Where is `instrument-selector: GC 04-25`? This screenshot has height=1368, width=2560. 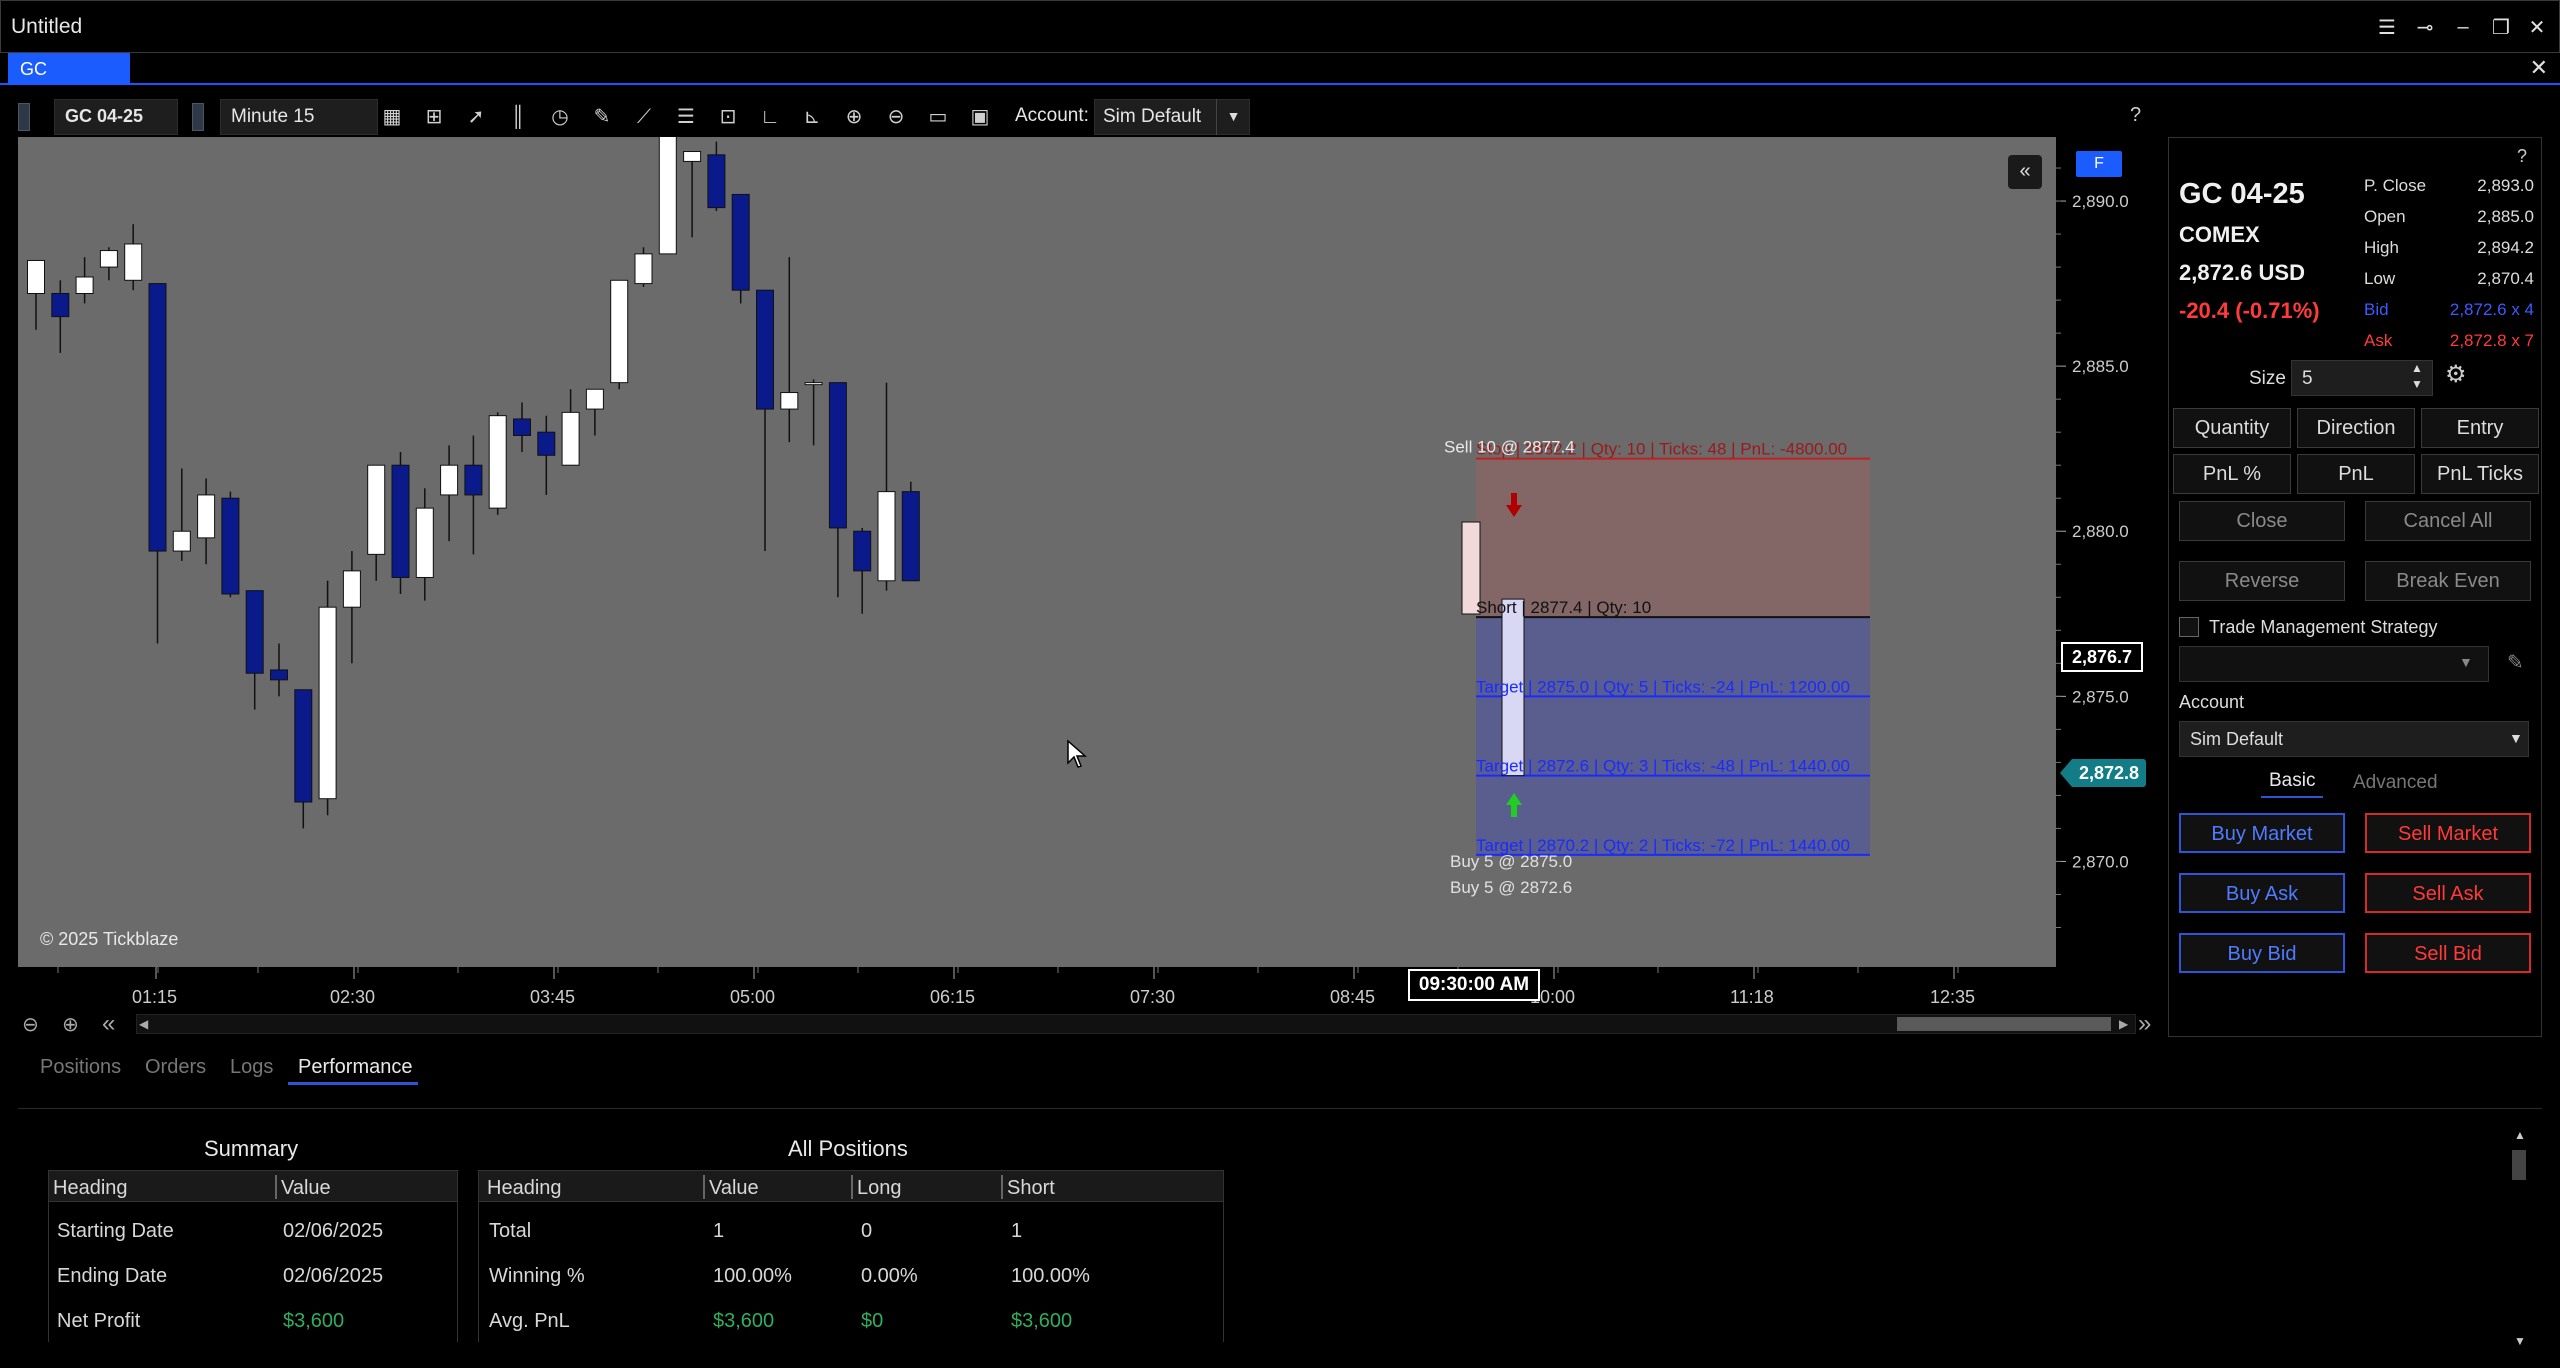
instrument-selector: GC 04-25 is located at coordinates (116, 117).